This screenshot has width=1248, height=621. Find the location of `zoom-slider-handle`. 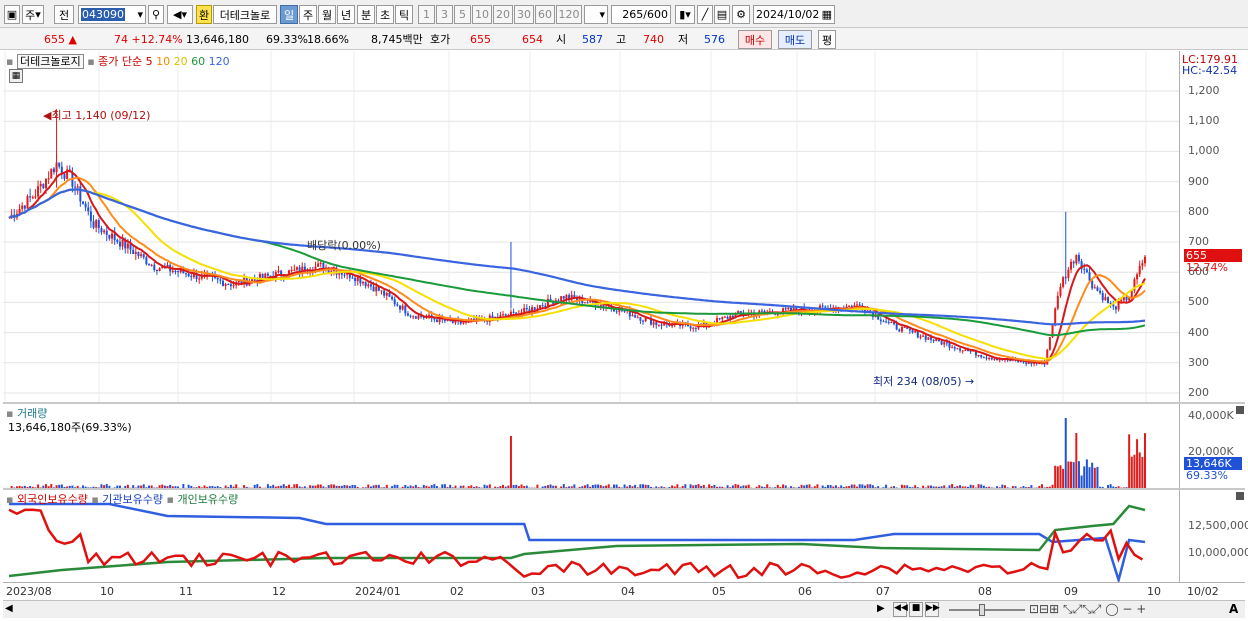

zoom-slider-handle is located at coordinates (982, 610).